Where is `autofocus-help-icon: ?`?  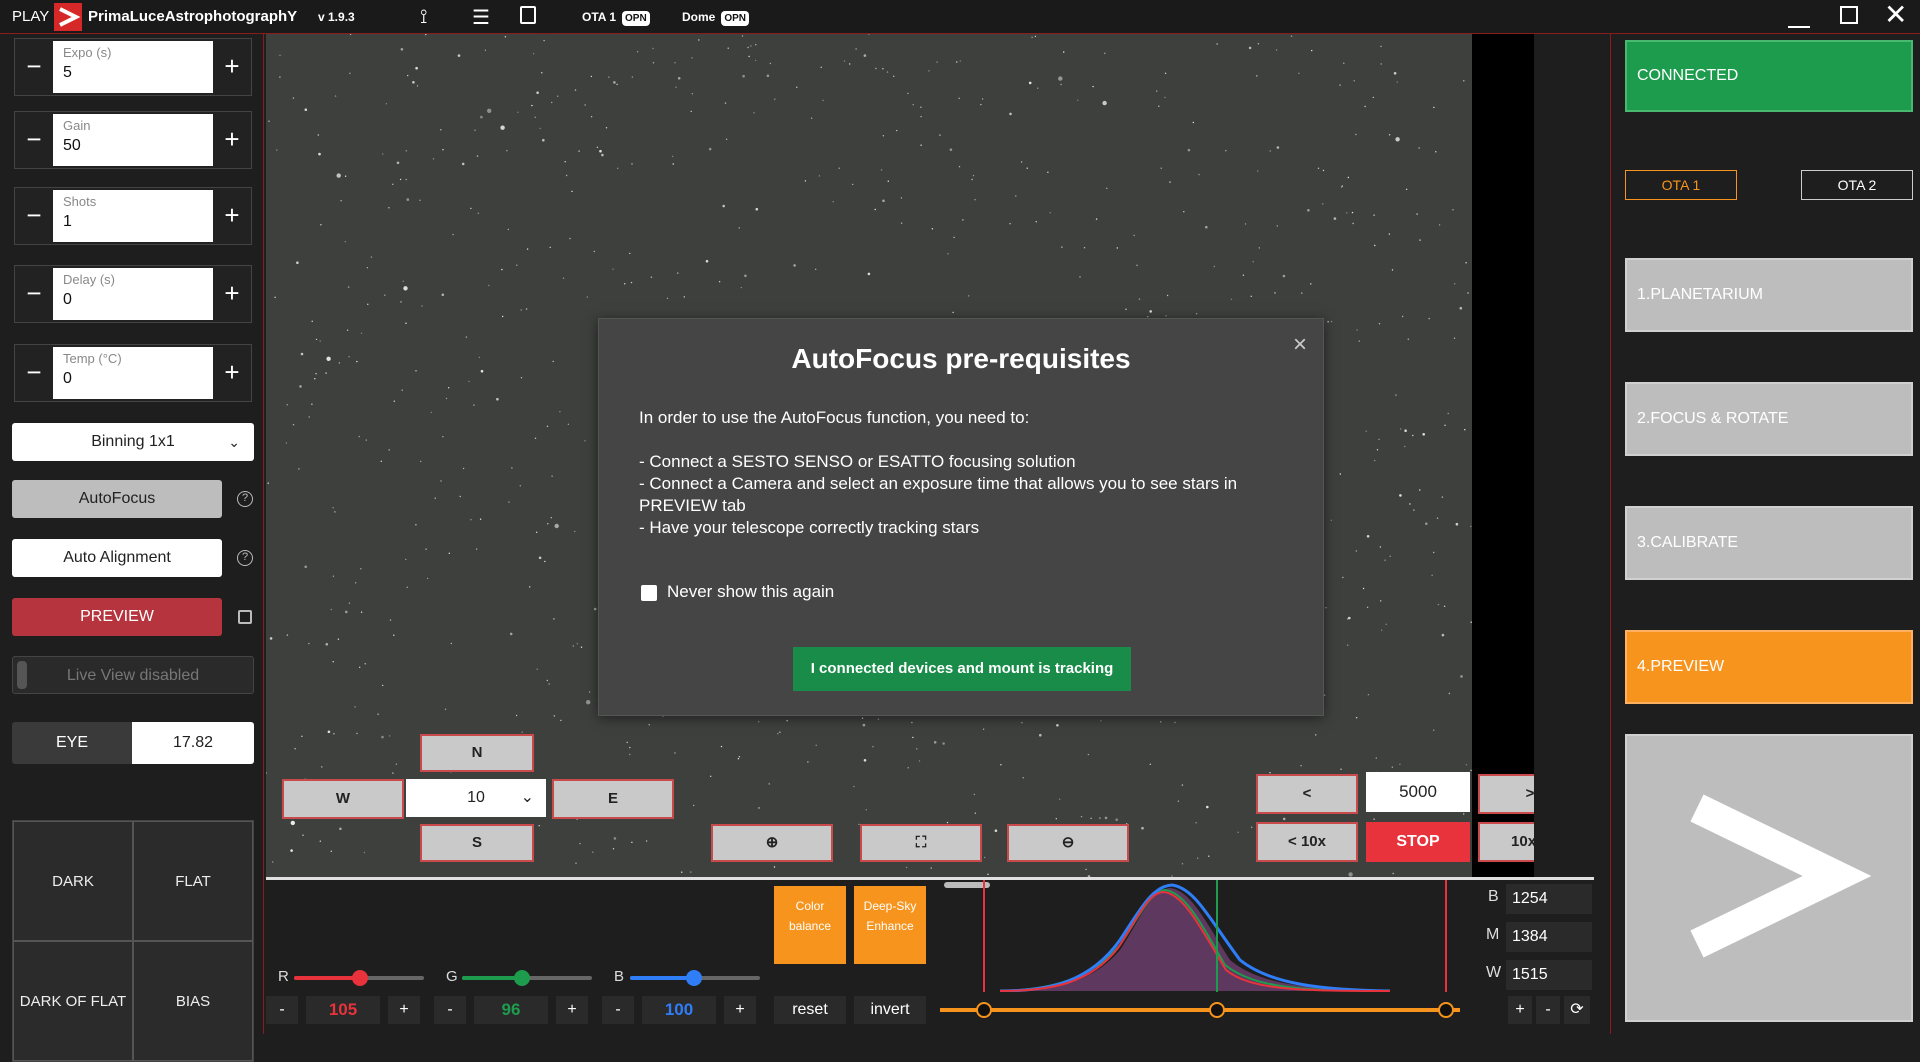 autofocus-help-icon: ? is located at coordinates (245, 499).